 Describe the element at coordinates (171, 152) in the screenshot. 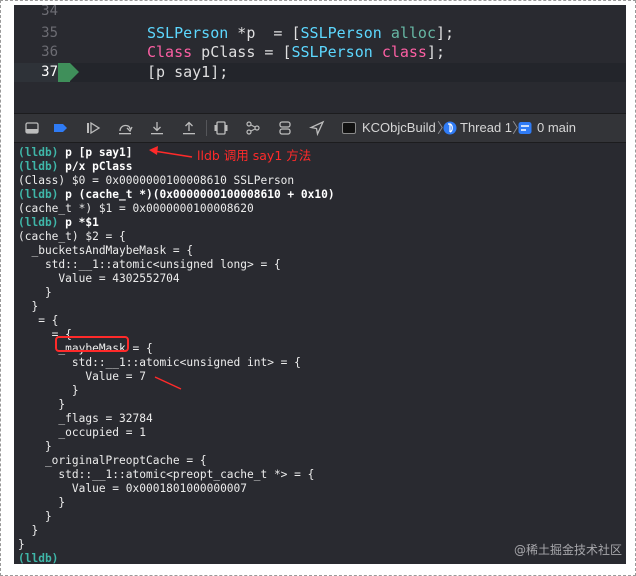

I see `arrow-to-command` at that location.